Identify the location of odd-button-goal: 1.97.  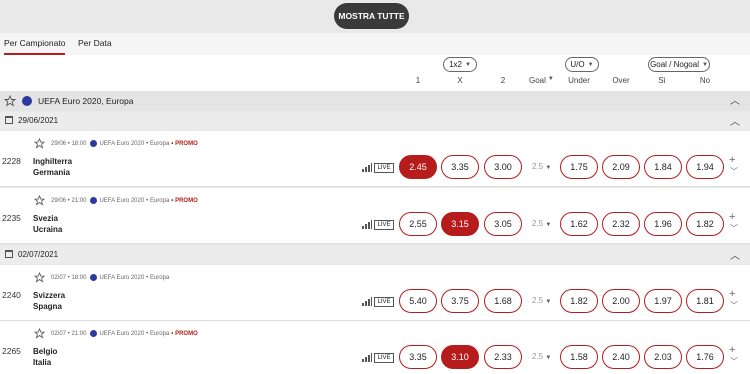
(663, 301).